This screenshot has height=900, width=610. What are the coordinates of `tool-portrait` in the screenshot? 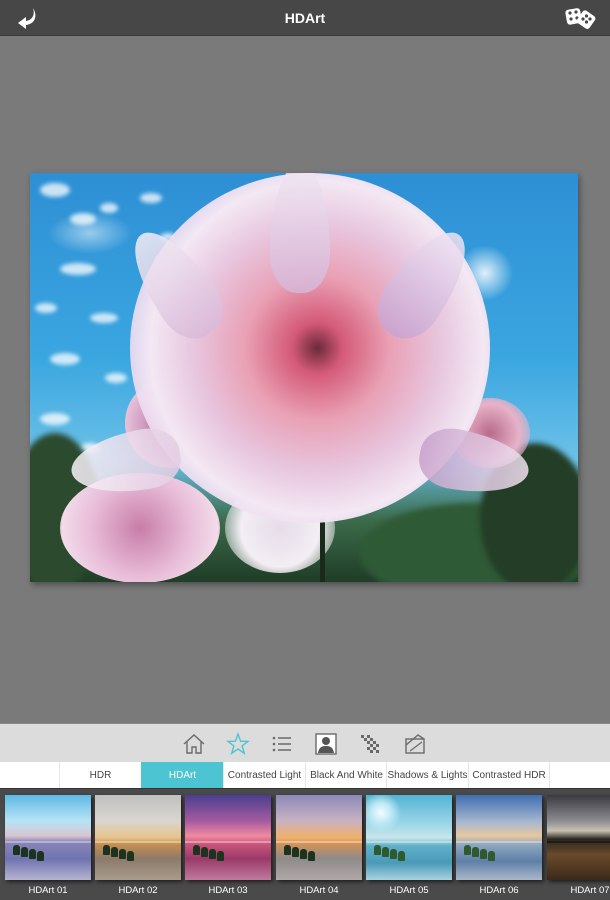 It's located at (326, 744).